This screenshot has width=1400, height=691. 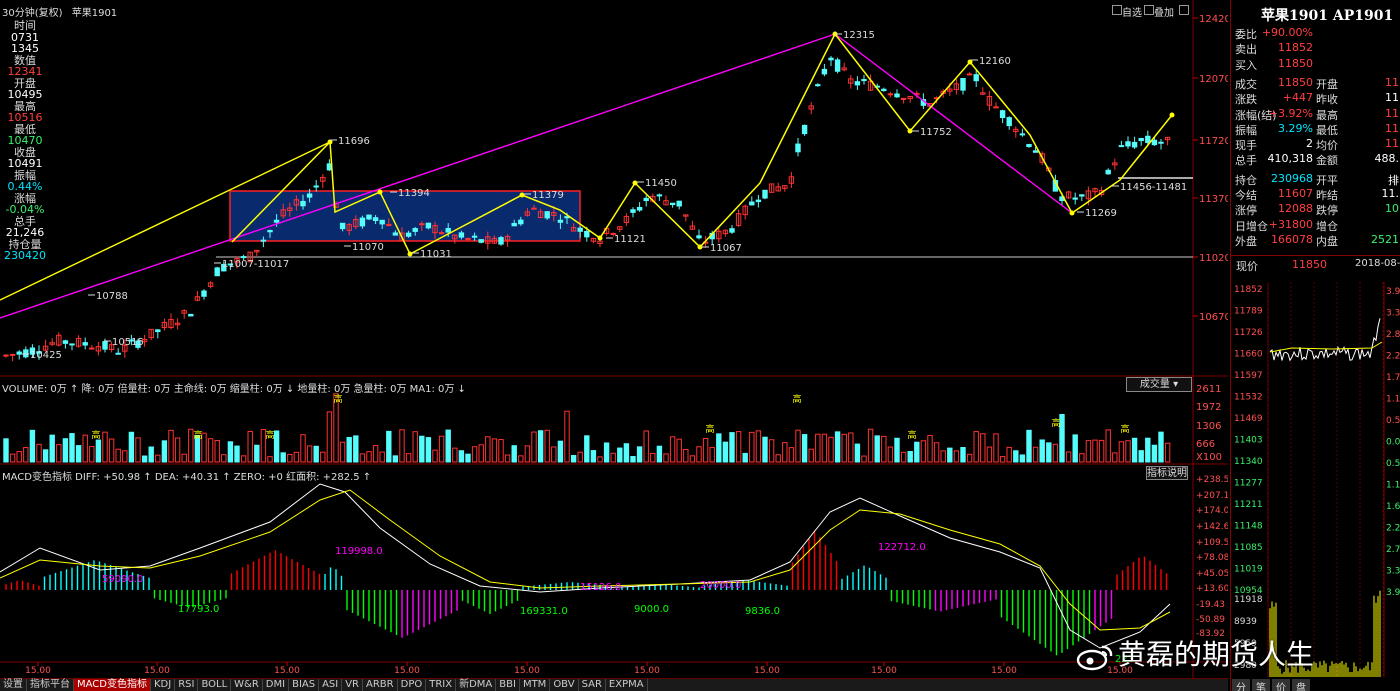 I want to click on price-axis-label: 11370, so click(x=1213, y=199).